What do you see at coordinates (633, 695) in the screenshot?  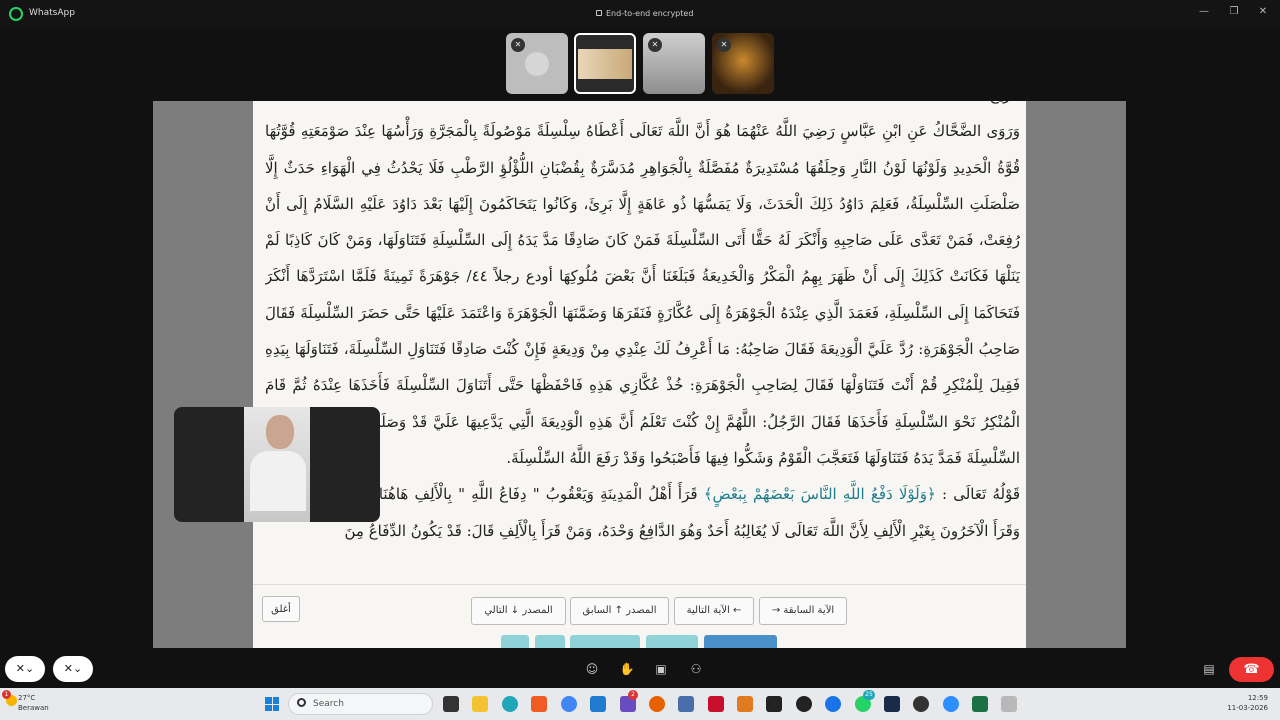 I see `notification-badge: 2` at bounding box center [633, 695].